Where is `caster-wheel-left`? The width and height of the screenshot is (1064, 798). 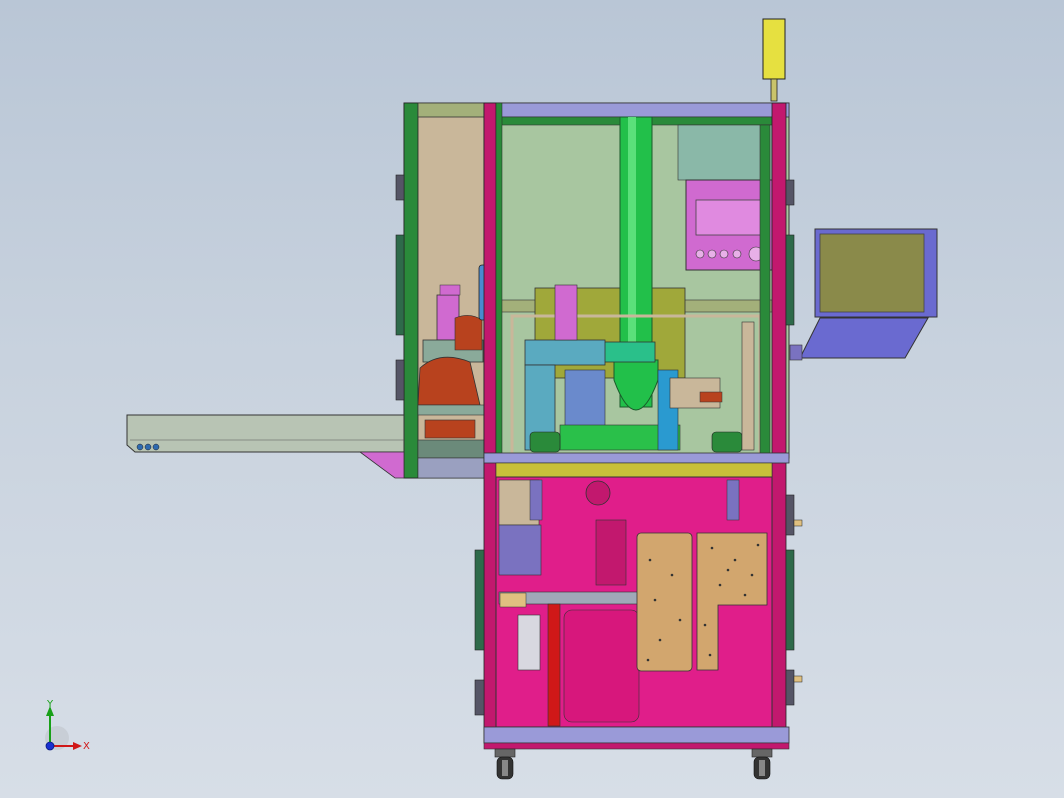
caster-wheel-left is located at coordinates (505, 764).